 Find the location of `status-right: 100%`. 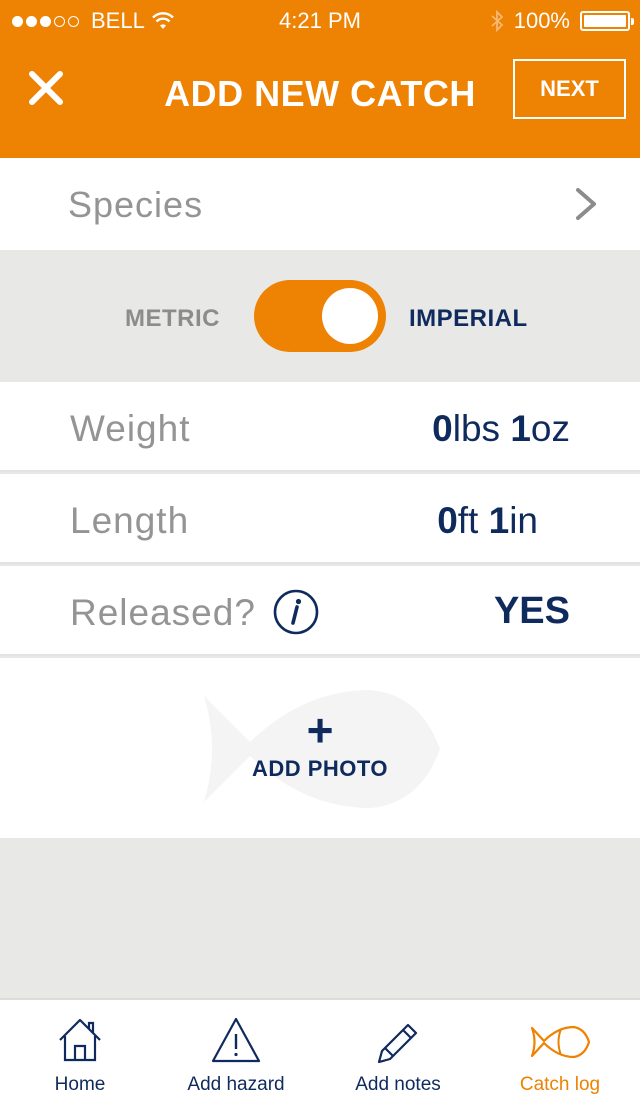

status-right: 100% is located at coordinates (562, 21).